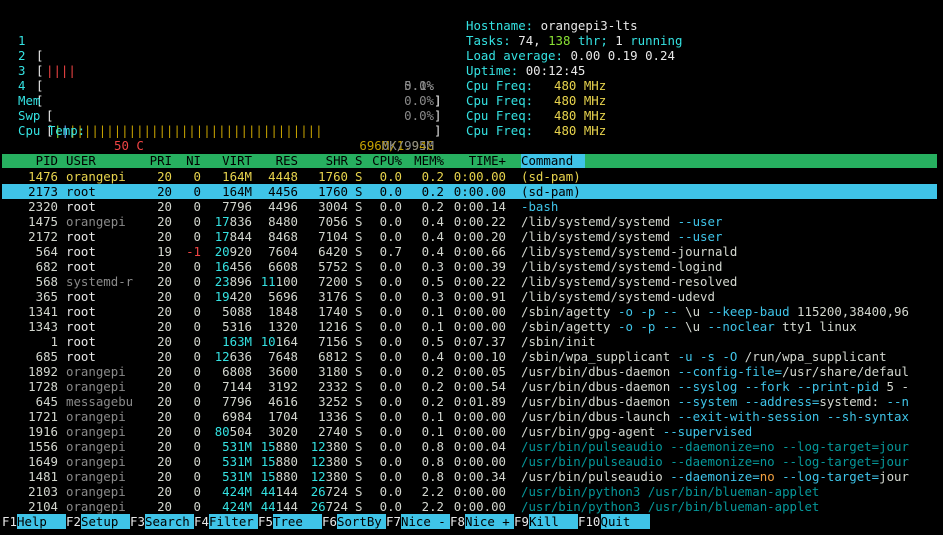 This screenshot has height=535, width=943. I want to click on col-pri: PRI, so click(153, 161).